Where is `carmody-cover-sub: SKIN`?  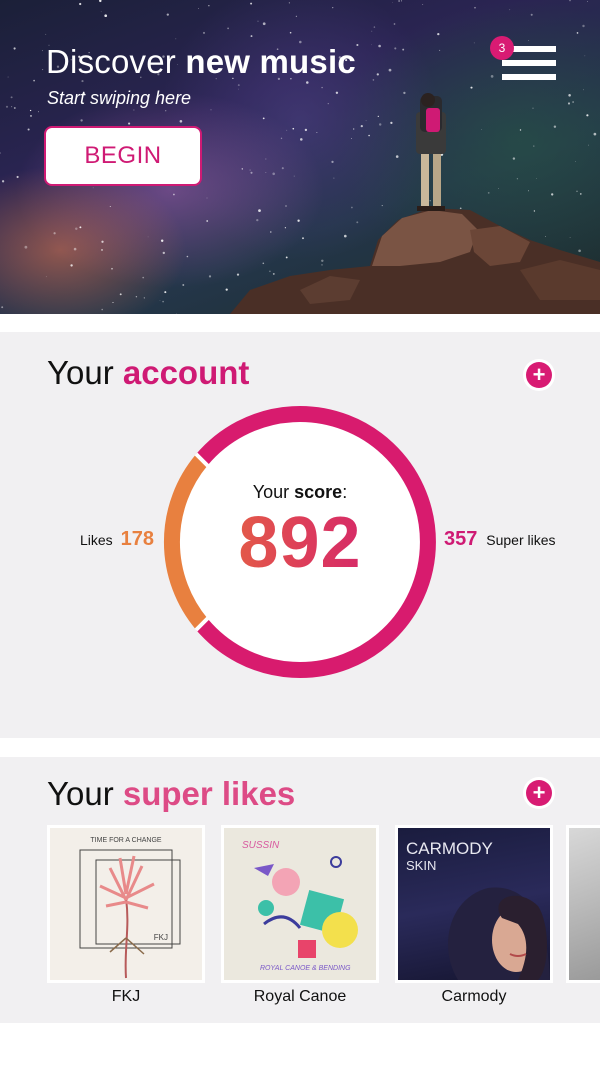 carmody-cover-sub: SKIN is located at coordinates (421, 865).